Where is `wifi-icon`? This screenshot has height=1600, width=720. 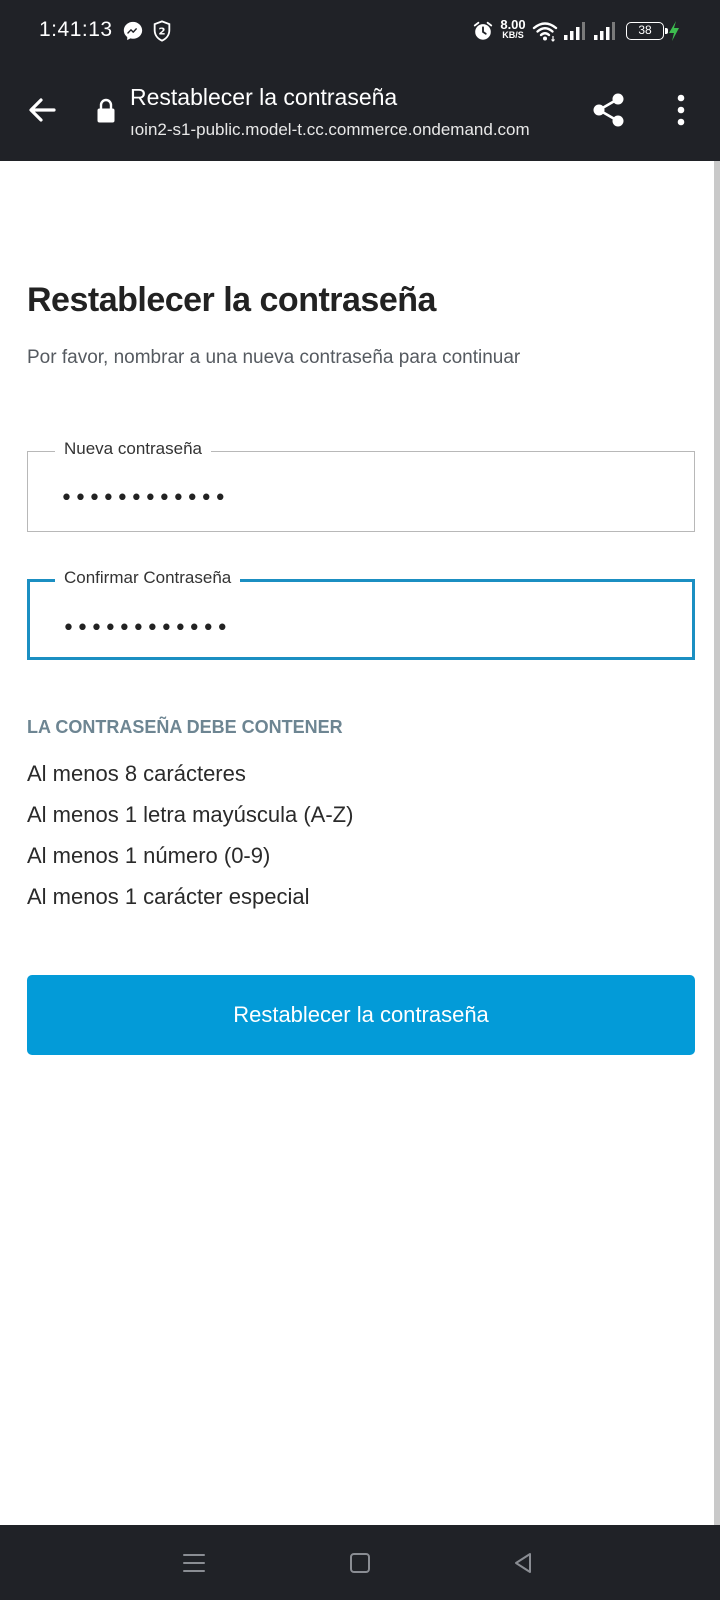 wifi-icon is located at coordinates (545, 32).